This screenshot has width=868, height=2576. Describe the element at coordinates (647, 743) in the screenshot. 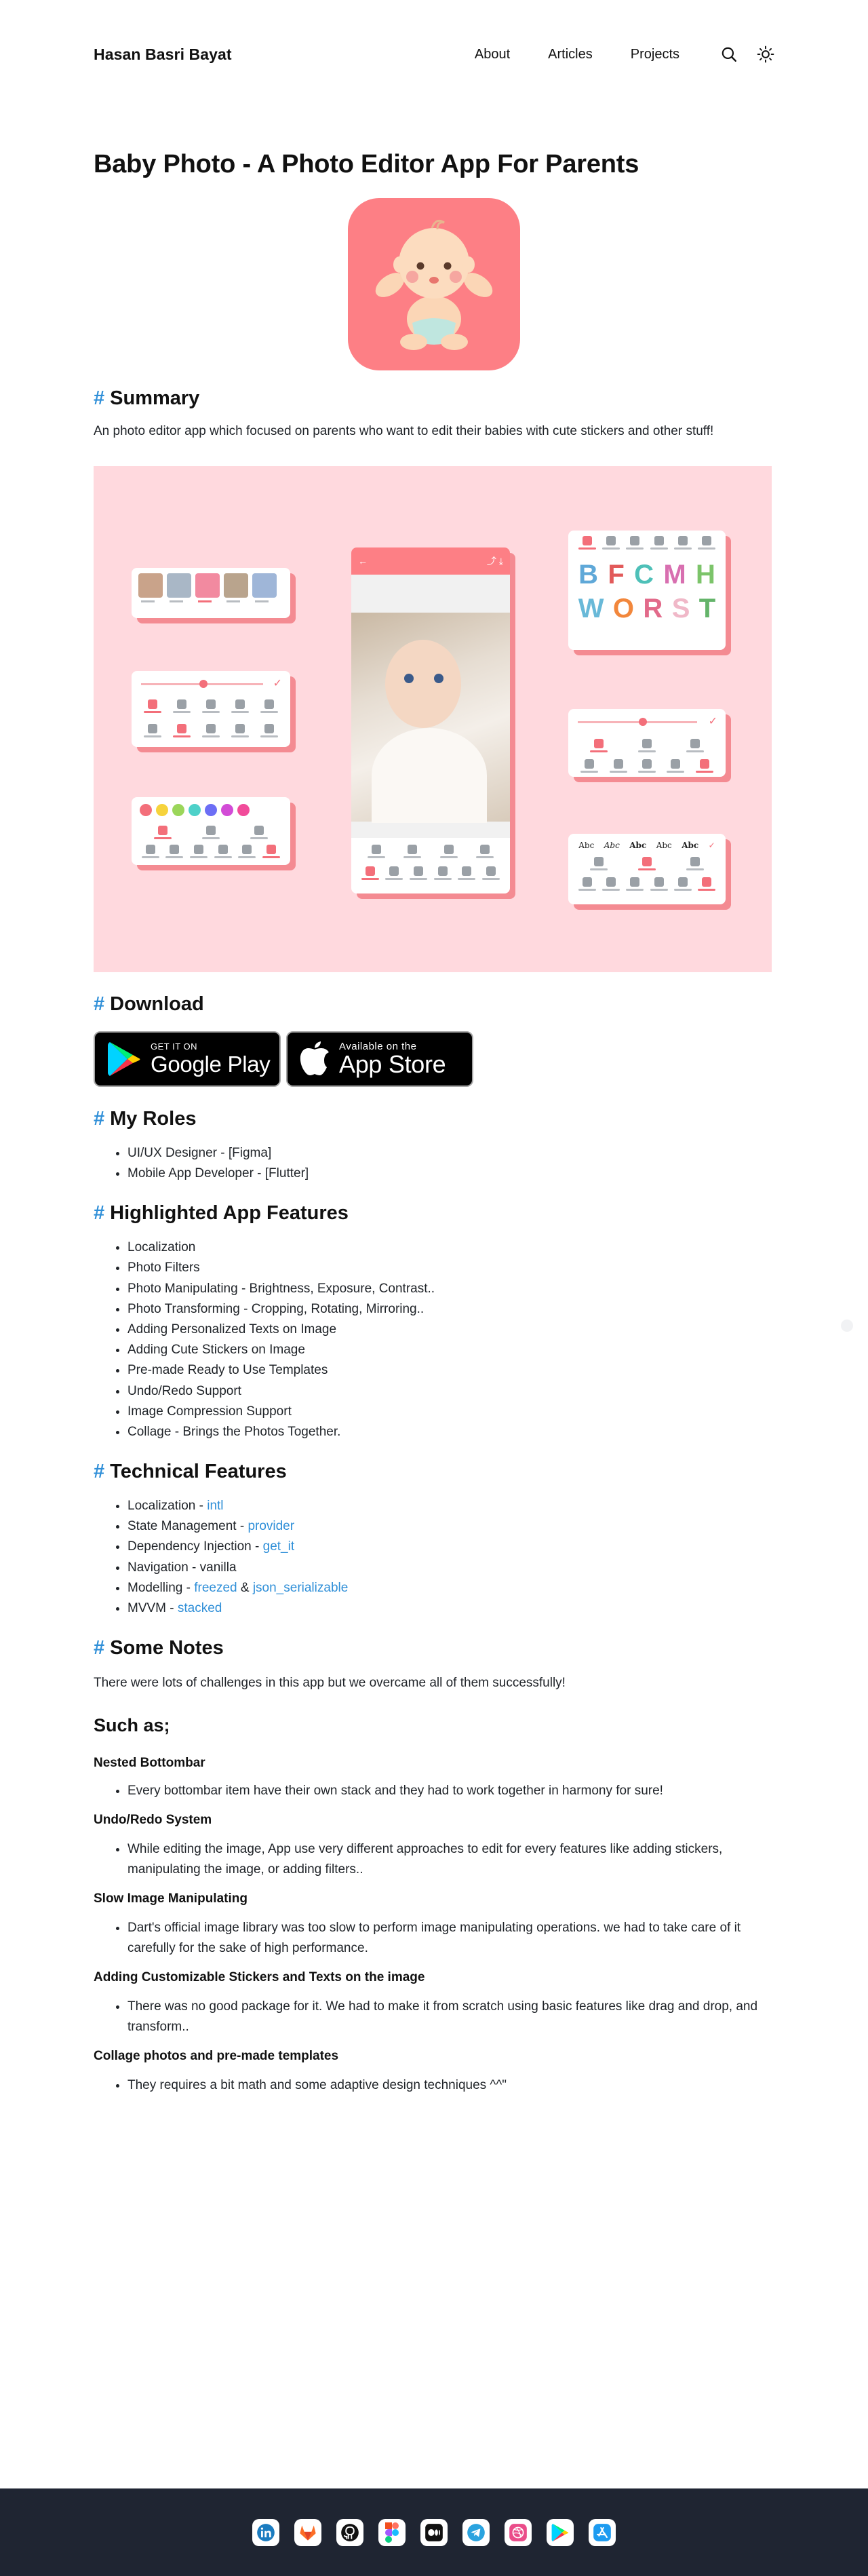

I see `brightness-screen-card: ✓` at that location.